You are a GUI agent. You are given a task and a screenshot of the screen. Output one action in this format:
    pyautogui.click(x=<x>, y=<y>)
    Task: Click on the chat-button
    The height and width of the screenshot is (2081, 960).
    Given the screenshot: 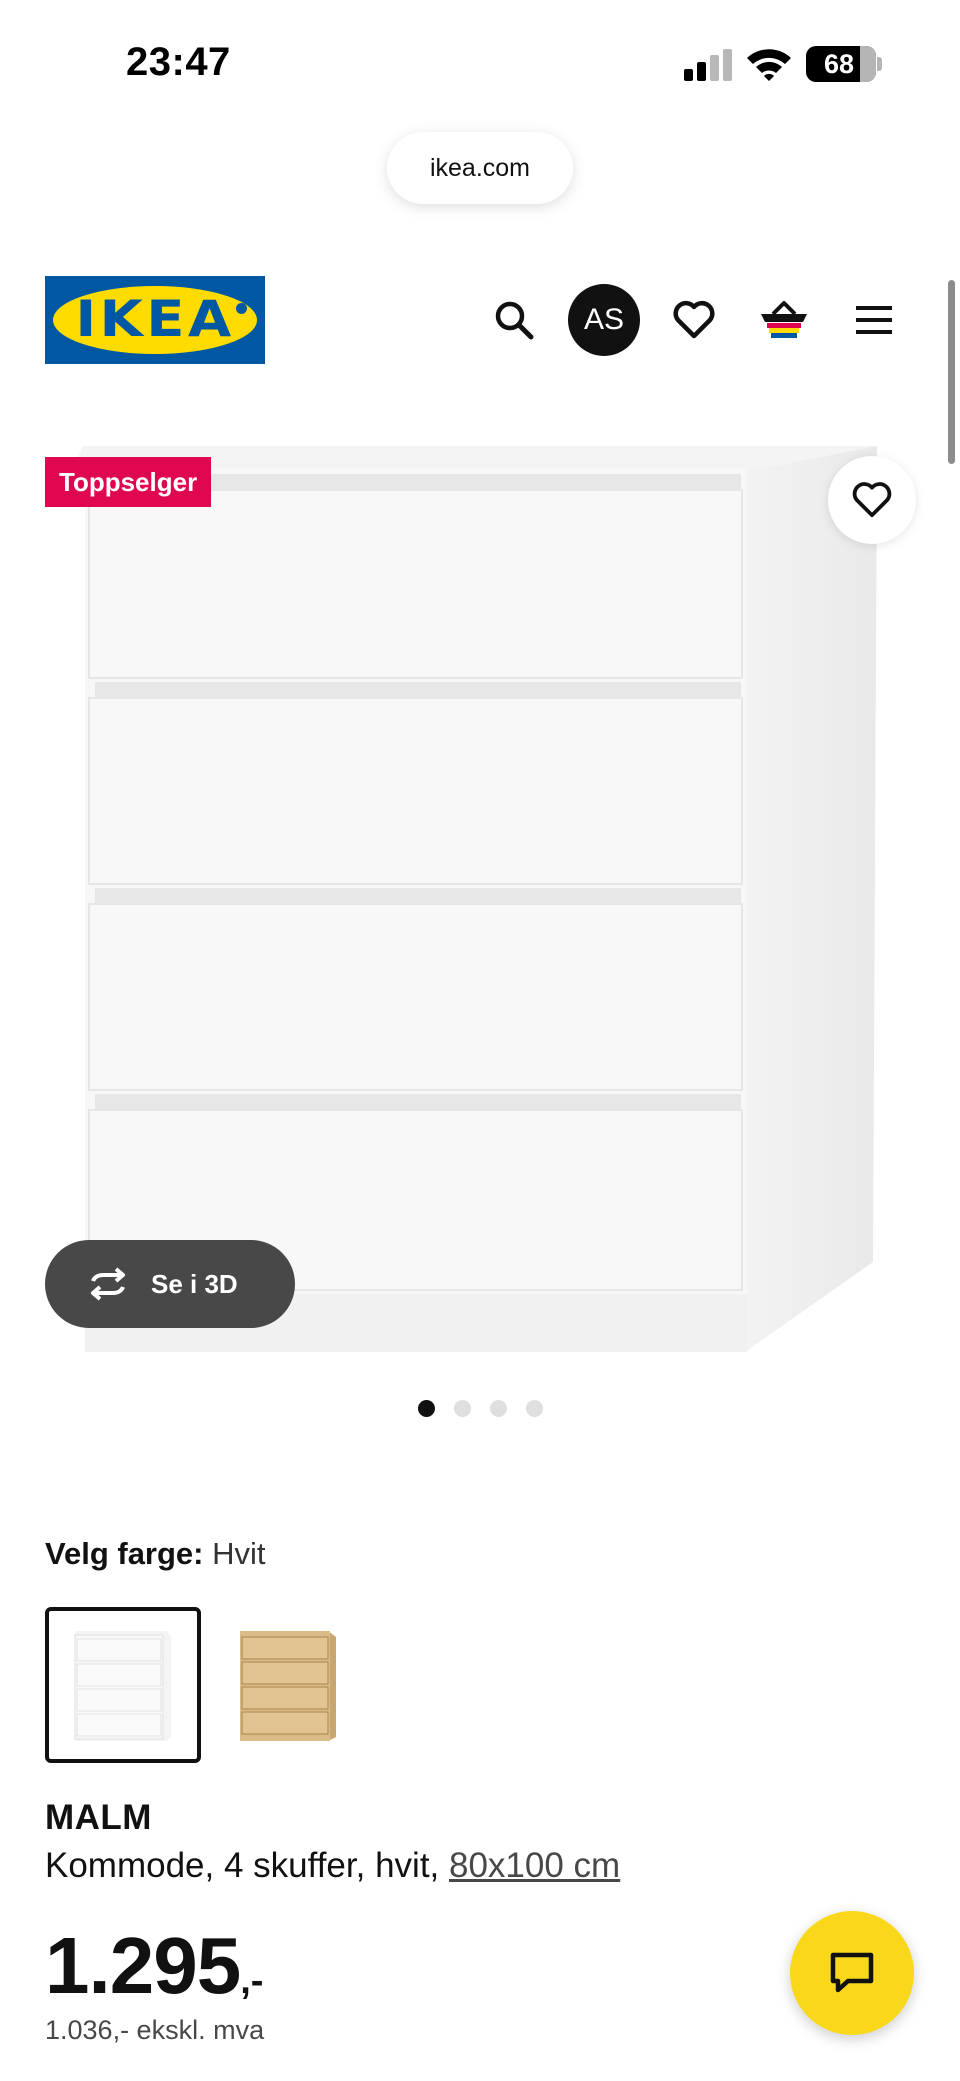 What is the action you would take?
    pyautogui.click(x=852, y=1973)
    